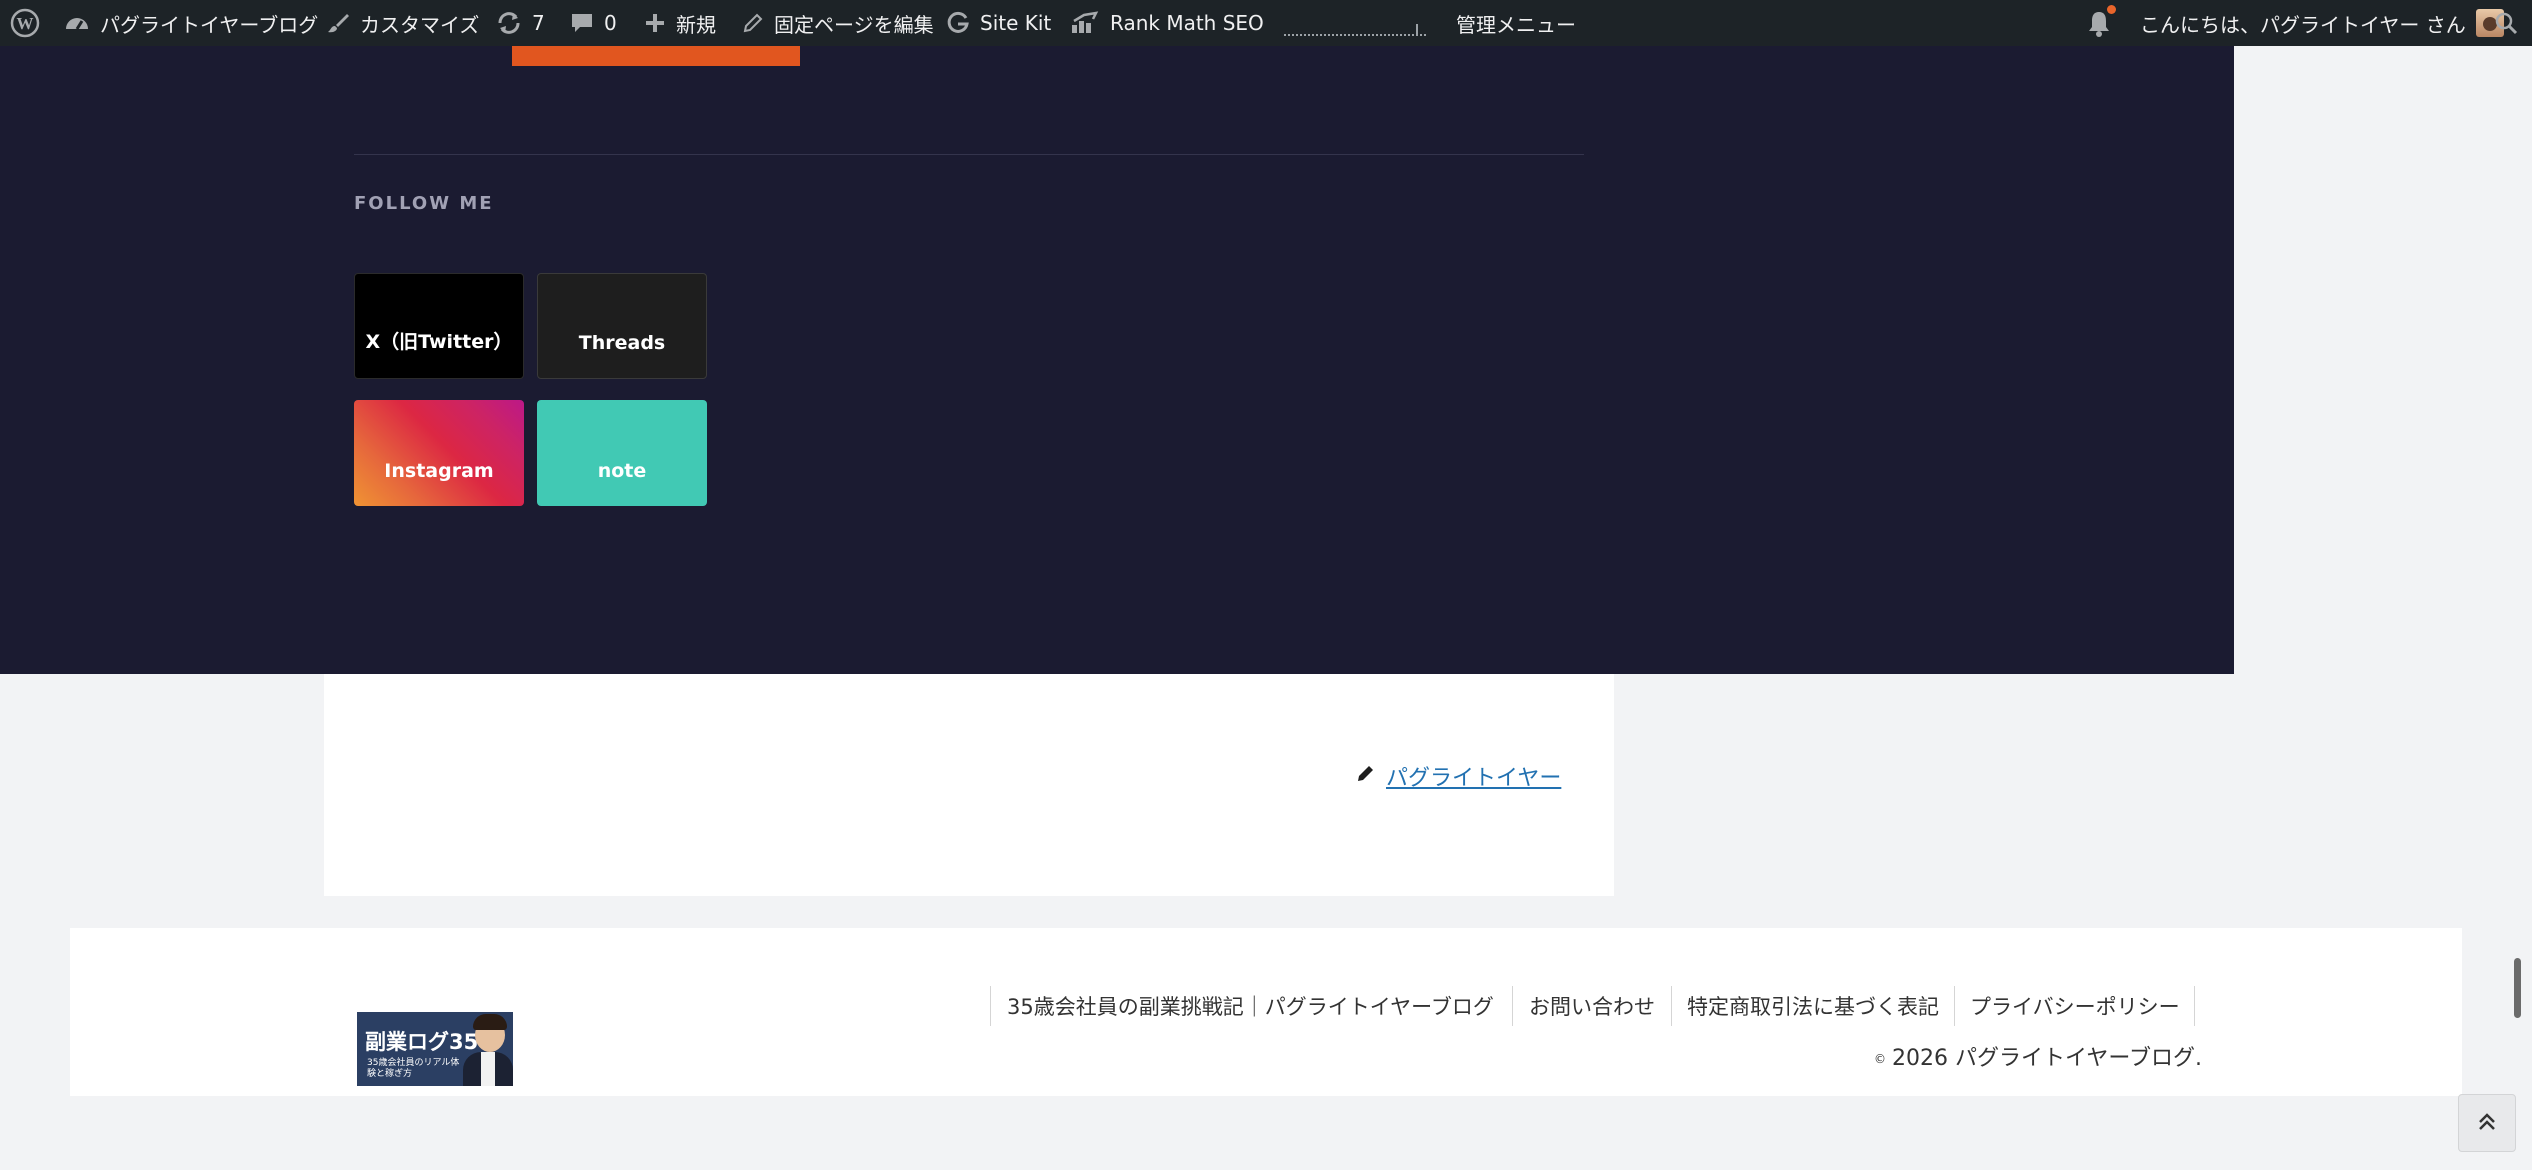 Image resolution: width=2532 pixels, height=1170 pixels. I want to click on wordpress-menu: W, so click(30, 23).